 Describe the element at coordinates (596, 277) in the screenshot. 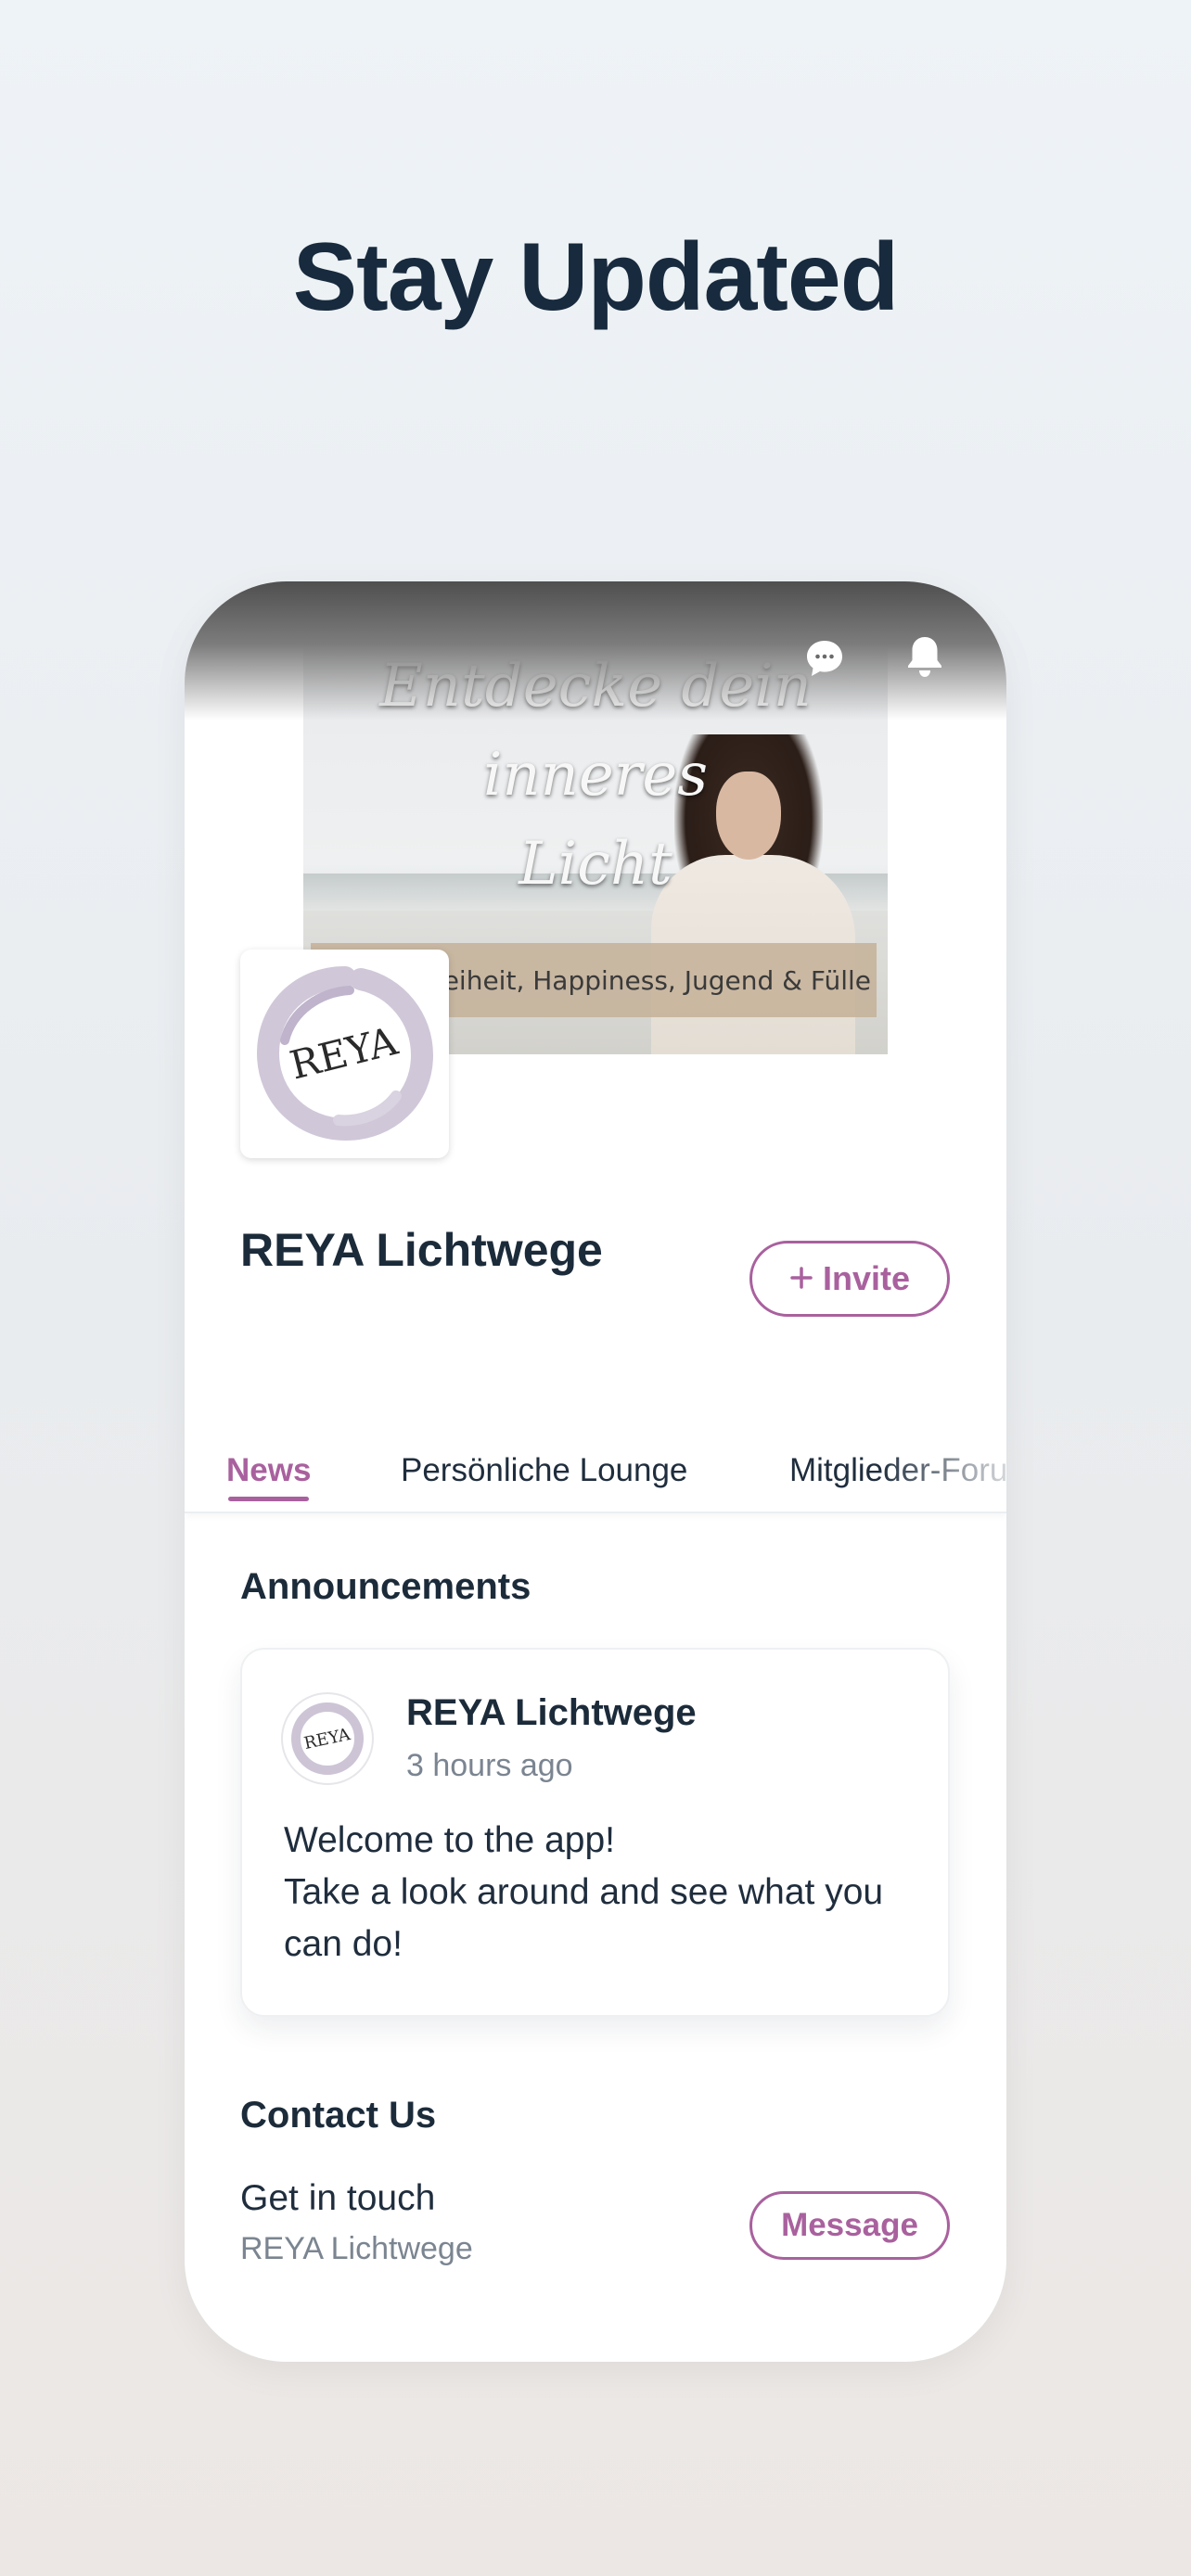

I see `page-headline: Stay Updated` at that location.